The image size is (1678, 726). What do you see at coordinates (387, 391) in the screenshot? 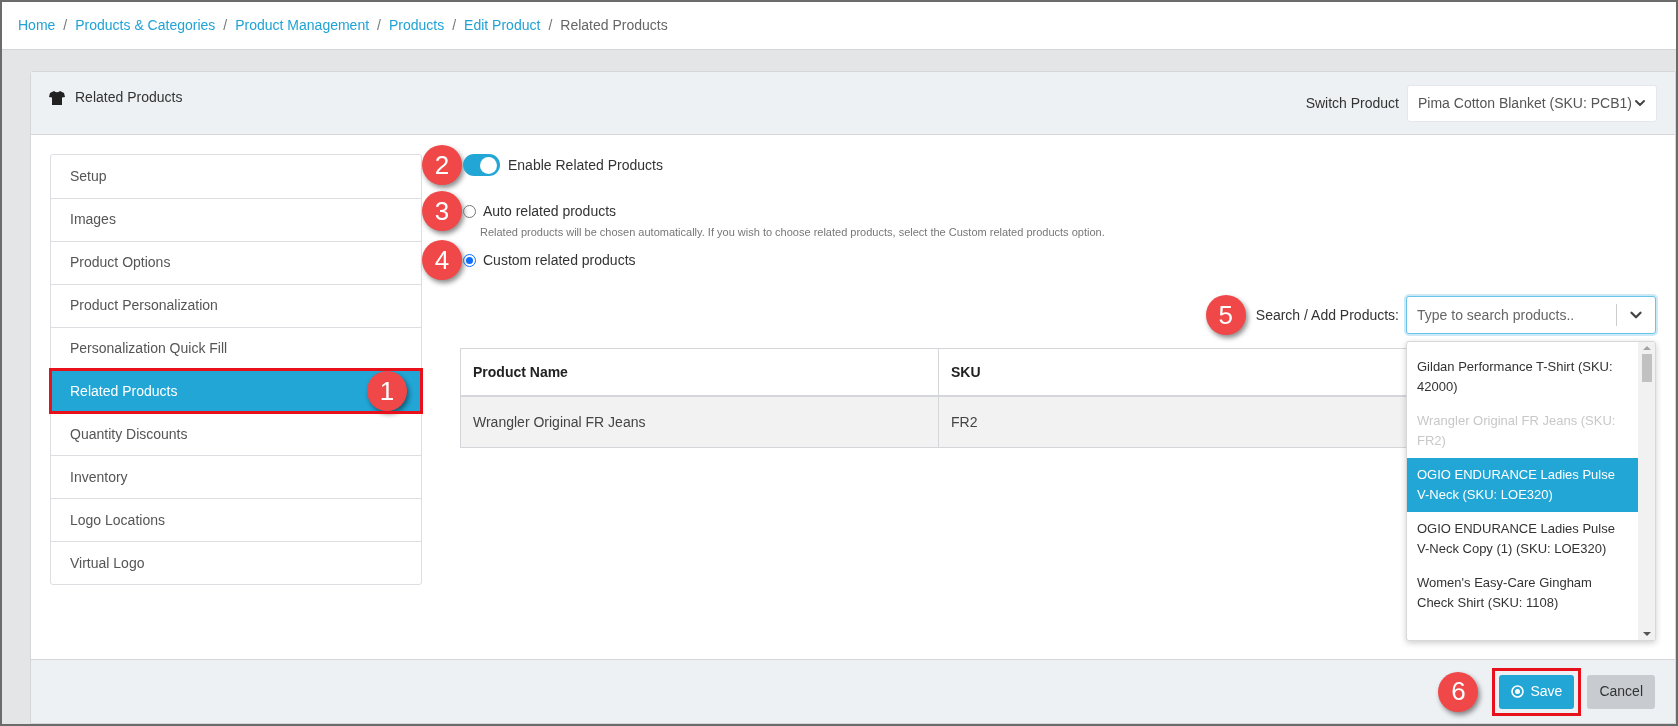
I see `numbered-callout: 1` at bounding box center [387, 391].